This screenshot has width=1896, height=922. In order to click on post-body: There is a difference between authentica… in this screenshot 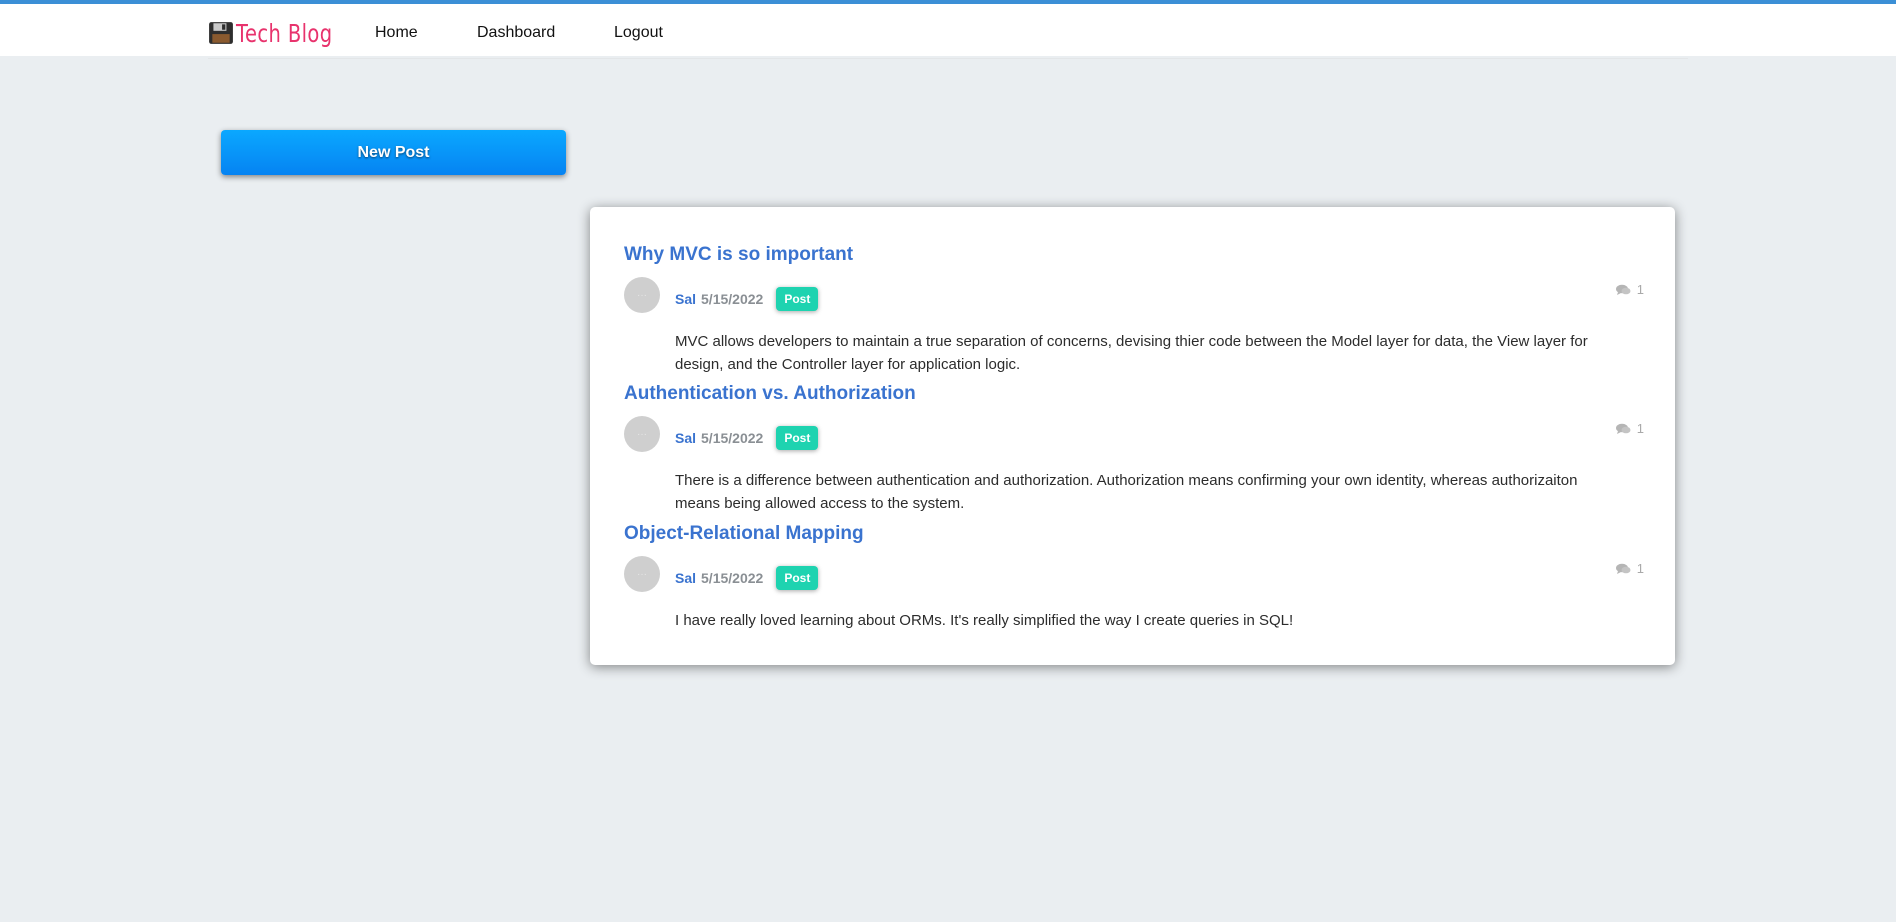, I will do `click(1126, 492)`.